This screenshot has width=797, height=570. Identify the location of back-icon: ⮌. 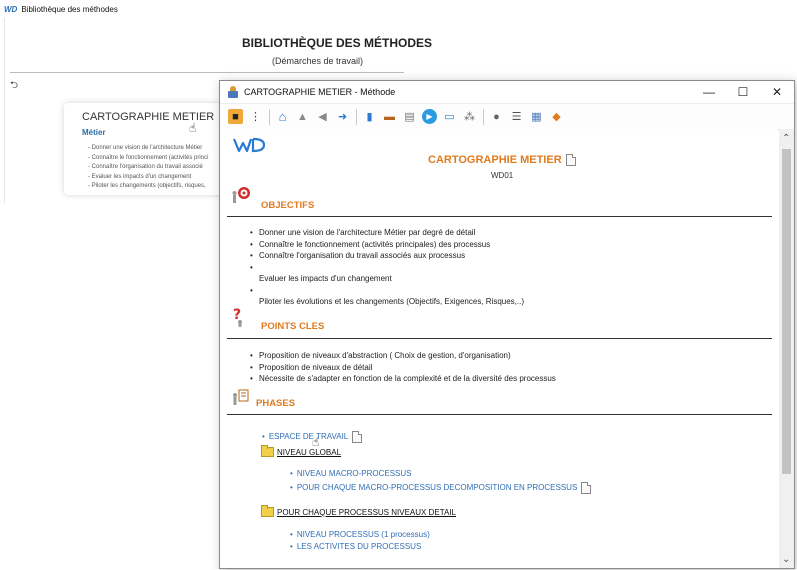
(14, 86).